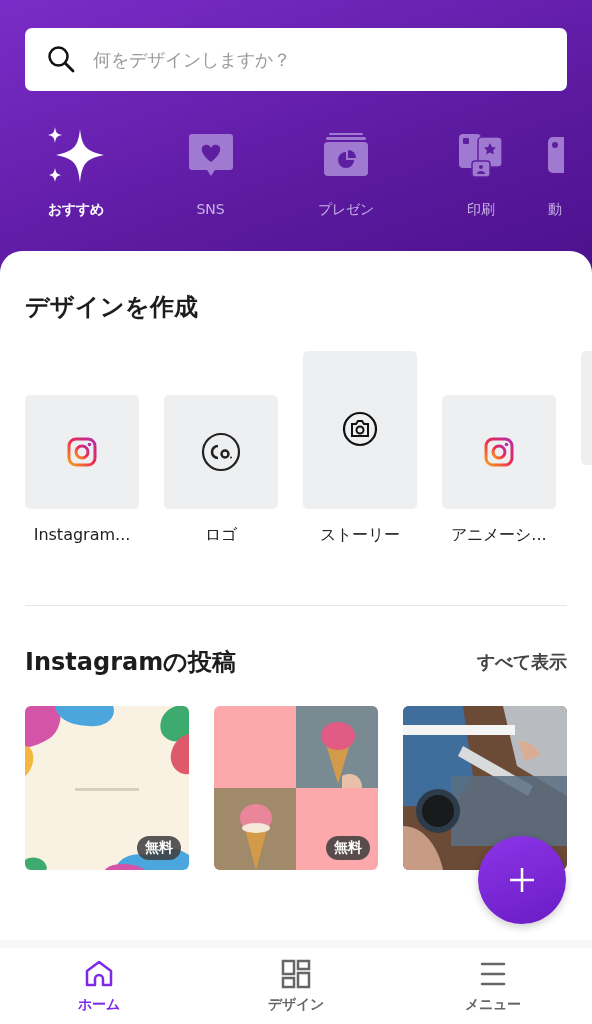 This screenshot has height=1024, width=592. Describe the element at coordinates (221, 535) in the screenshot. I see `design-type-label: ロゴ` at that location.